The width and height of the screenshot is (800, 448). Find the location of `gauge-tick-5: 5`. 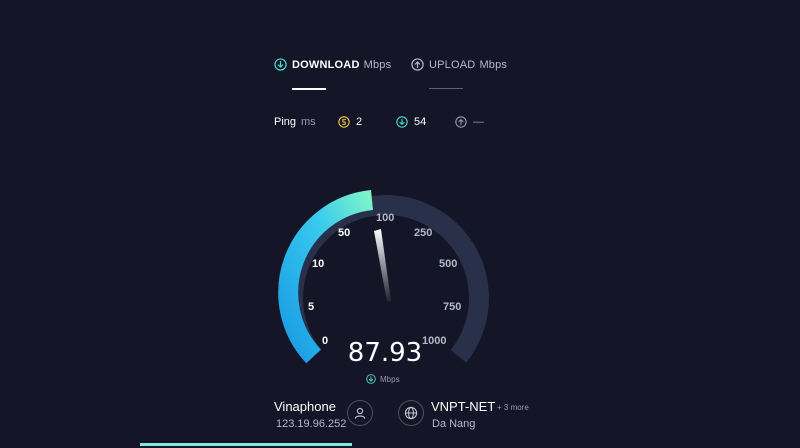

gauge-tick-5: 5 is located at coordinates (311, 307).